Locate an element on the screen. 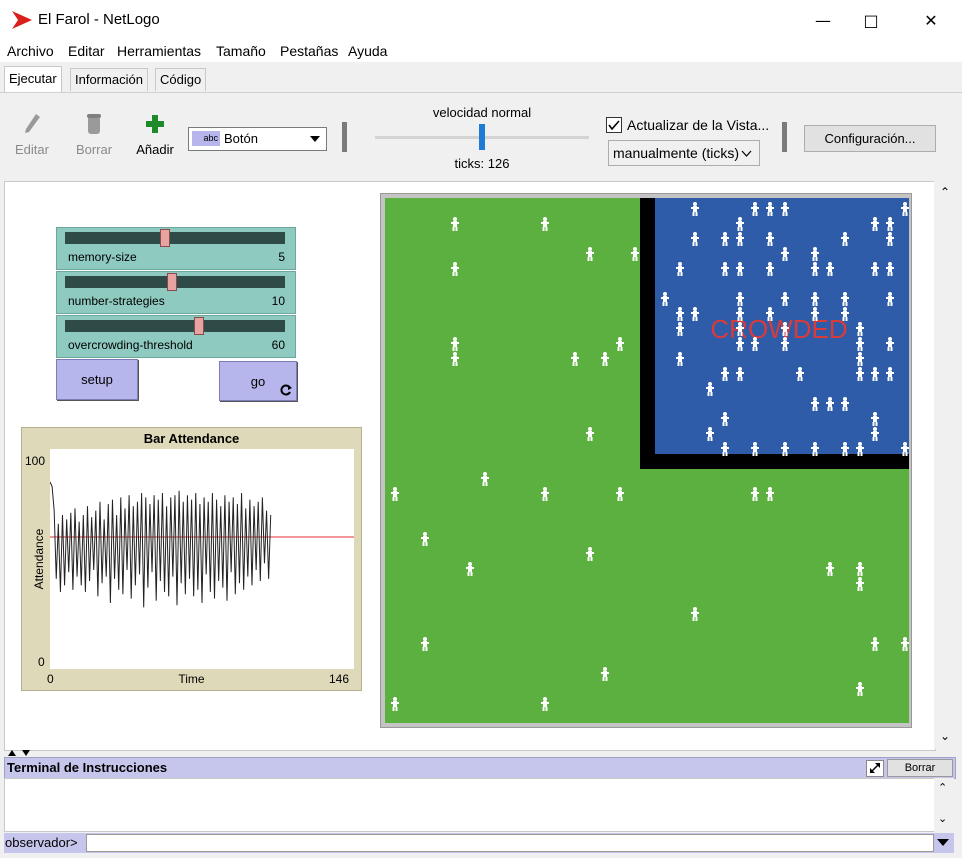 This screenshot has width=962, height=858. expand-icon is located at coordinates (875, 768).